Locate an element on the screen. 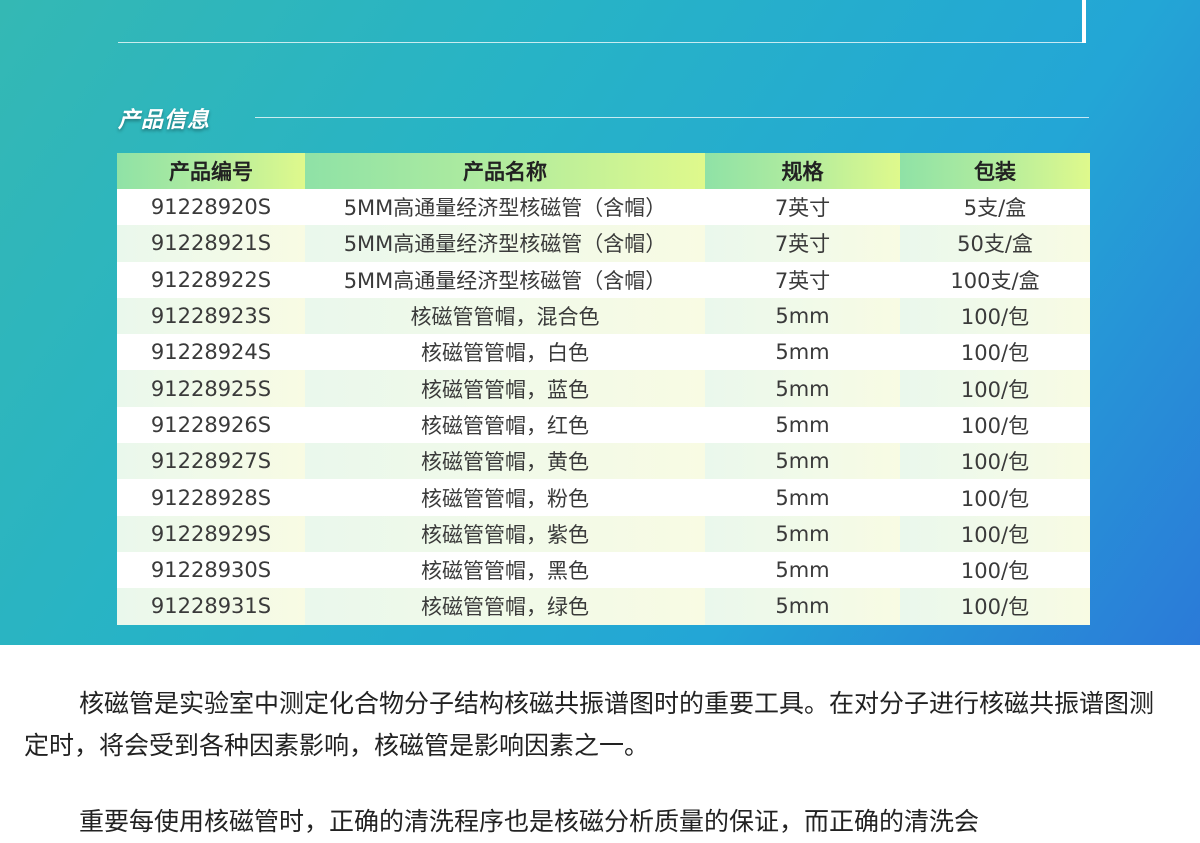  cell-product-name: 核磁管管帽，绿色 is located at coordinates (505, 606).